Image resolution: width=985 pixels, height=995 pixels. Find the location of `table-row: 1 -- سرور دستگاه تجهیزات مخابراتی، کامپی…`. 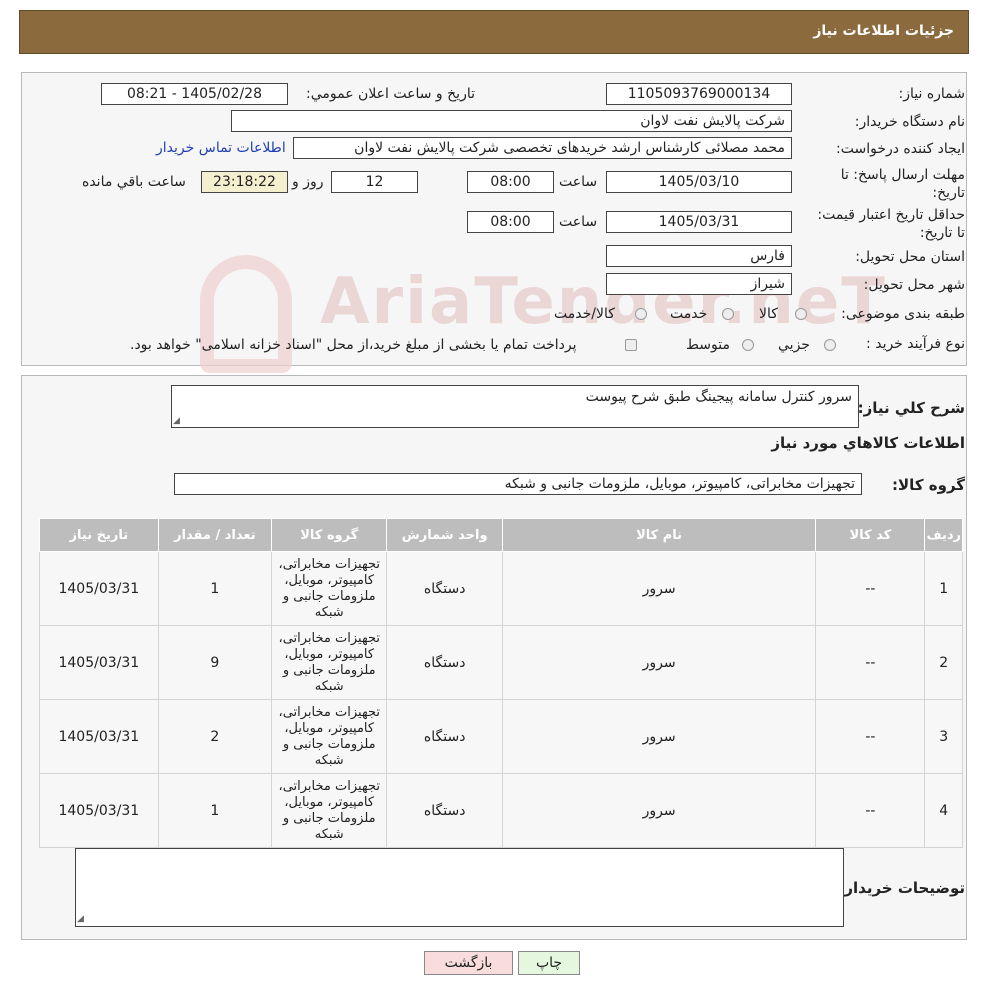

table-row: 1 -- سرور دستگاه تجهیزات مخابراتی، کامپی… is located at coordinates (501, 588).